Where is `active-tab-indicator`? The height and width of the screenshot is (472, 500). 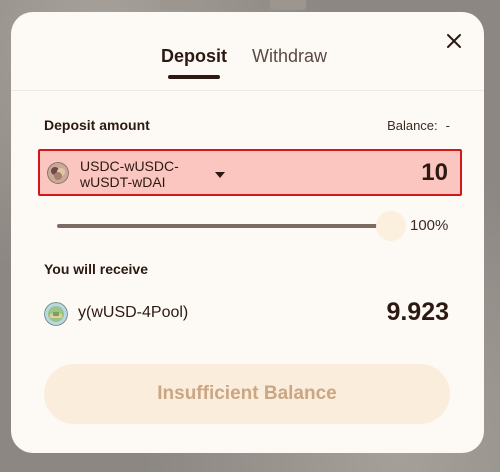
active-tab-indicator is located at coordinates (194, 77).